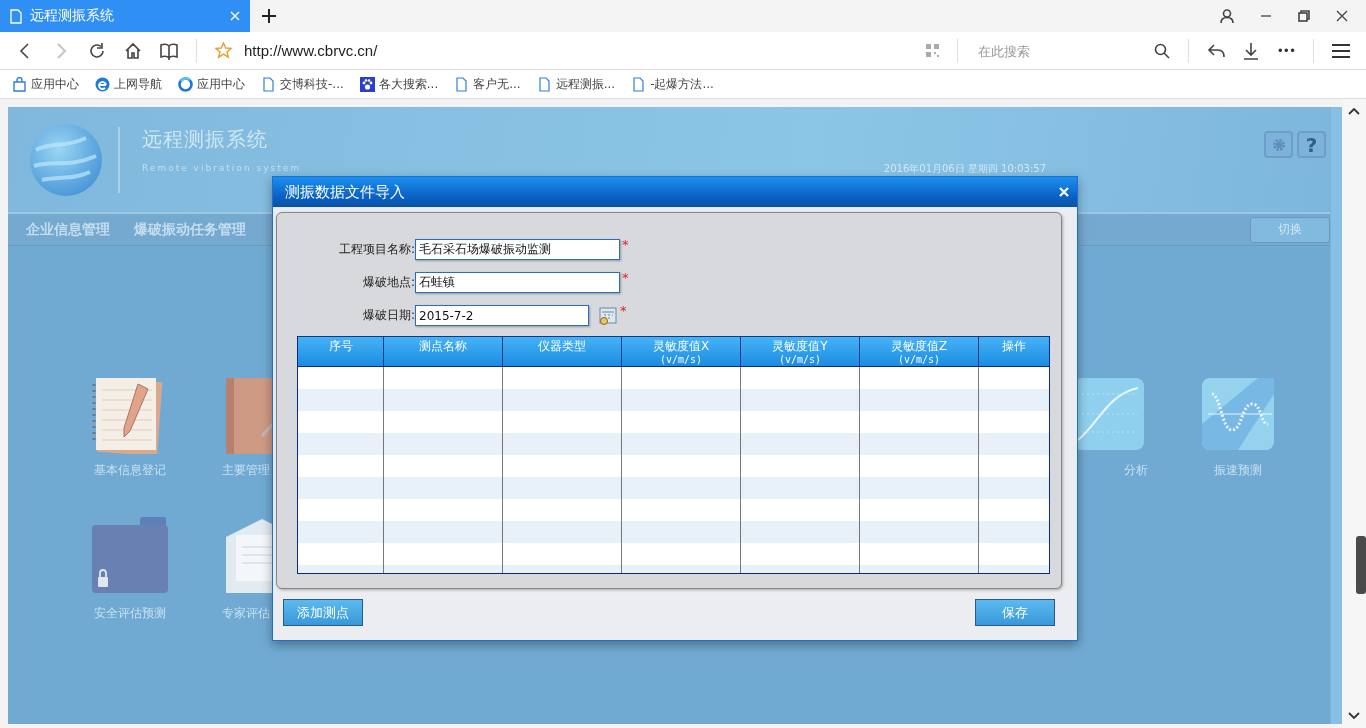 The height and width of the screenshot is (728, 1366). What do you see at coordinates (1304, 16) in the screenshot?
I see `restore-icon` at bounding box center [1304, 16].